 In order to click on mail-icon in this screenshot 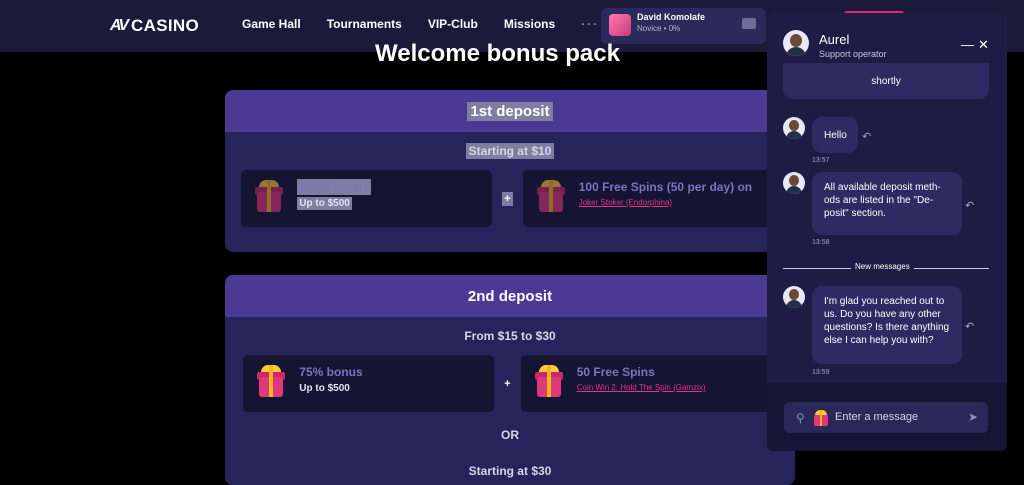, I will do `click(749, 23)`.